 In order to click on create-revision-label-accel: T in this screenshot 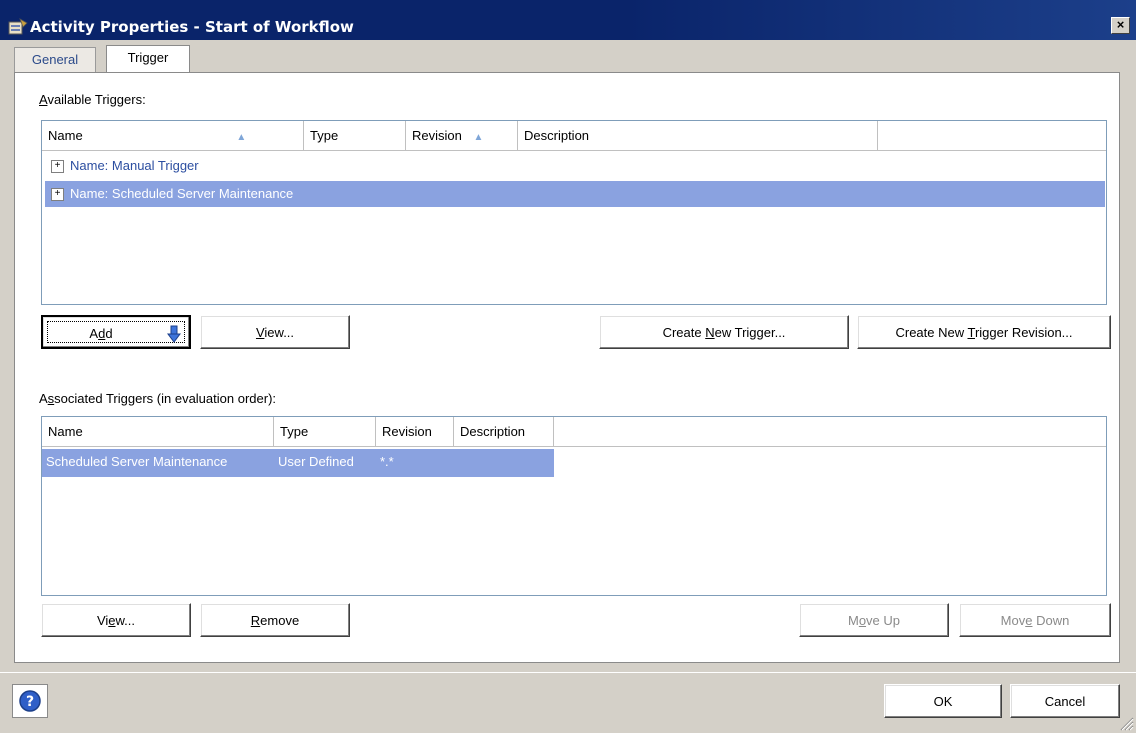, I will do `click(971, 332)`.